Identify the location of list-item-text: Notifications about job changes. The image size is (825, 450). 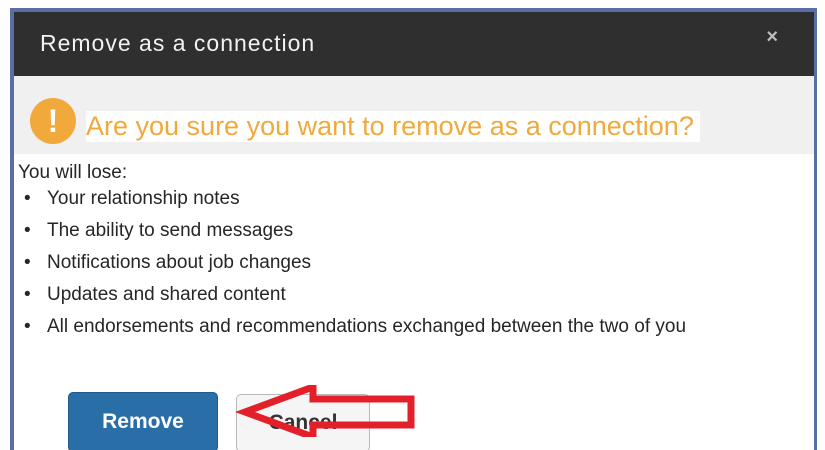
(179, 262).